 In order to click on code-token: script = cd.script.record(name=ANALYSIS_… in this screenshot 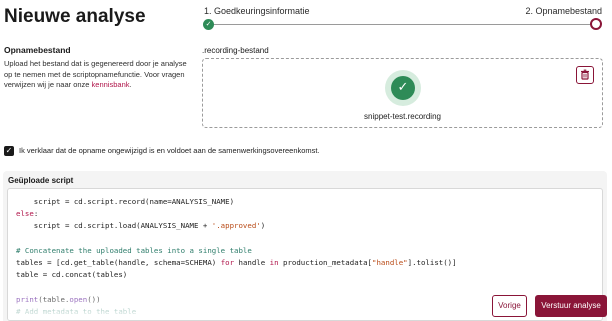, I will do `click(125, 201)`.